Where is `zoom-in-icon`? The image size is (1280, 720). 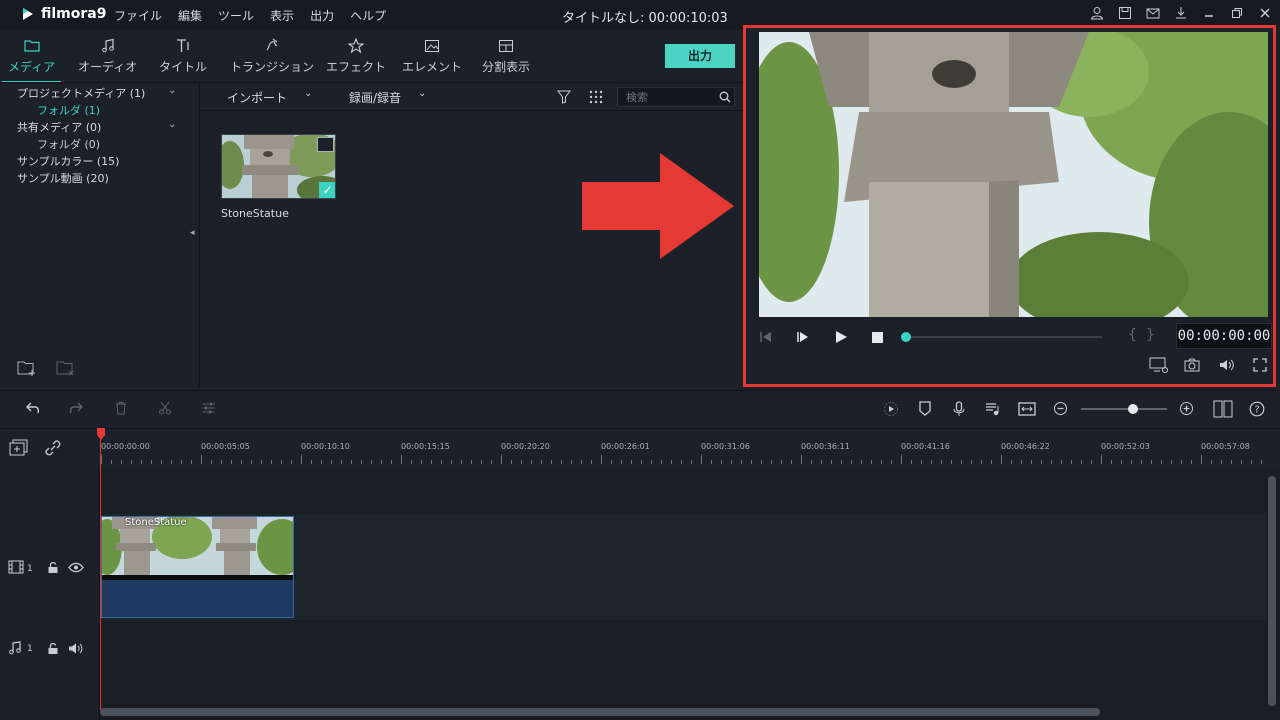
zoom-in-icon is located at coordinates (1186, 408).